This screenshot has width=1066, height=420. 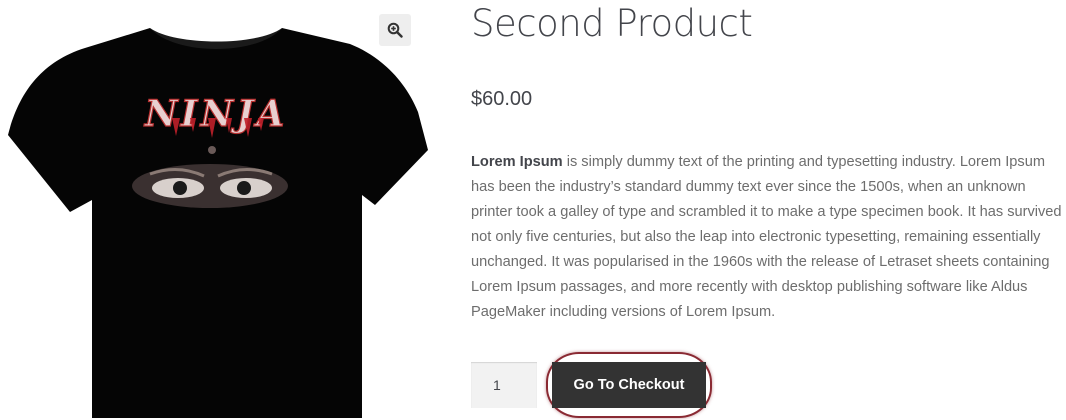 I want to click on product-price: $60.00, so click(x=502, y=99).